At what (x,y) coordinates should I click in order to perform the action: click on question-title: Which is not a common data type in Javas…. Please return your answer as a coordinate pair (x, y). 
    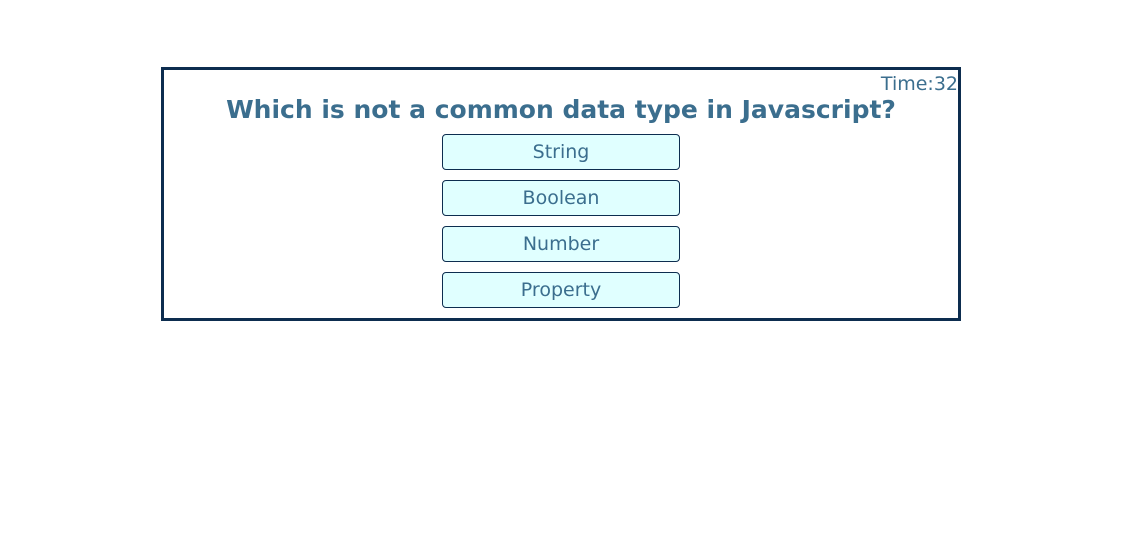
    Looking at the image, I should click on (561, 109).